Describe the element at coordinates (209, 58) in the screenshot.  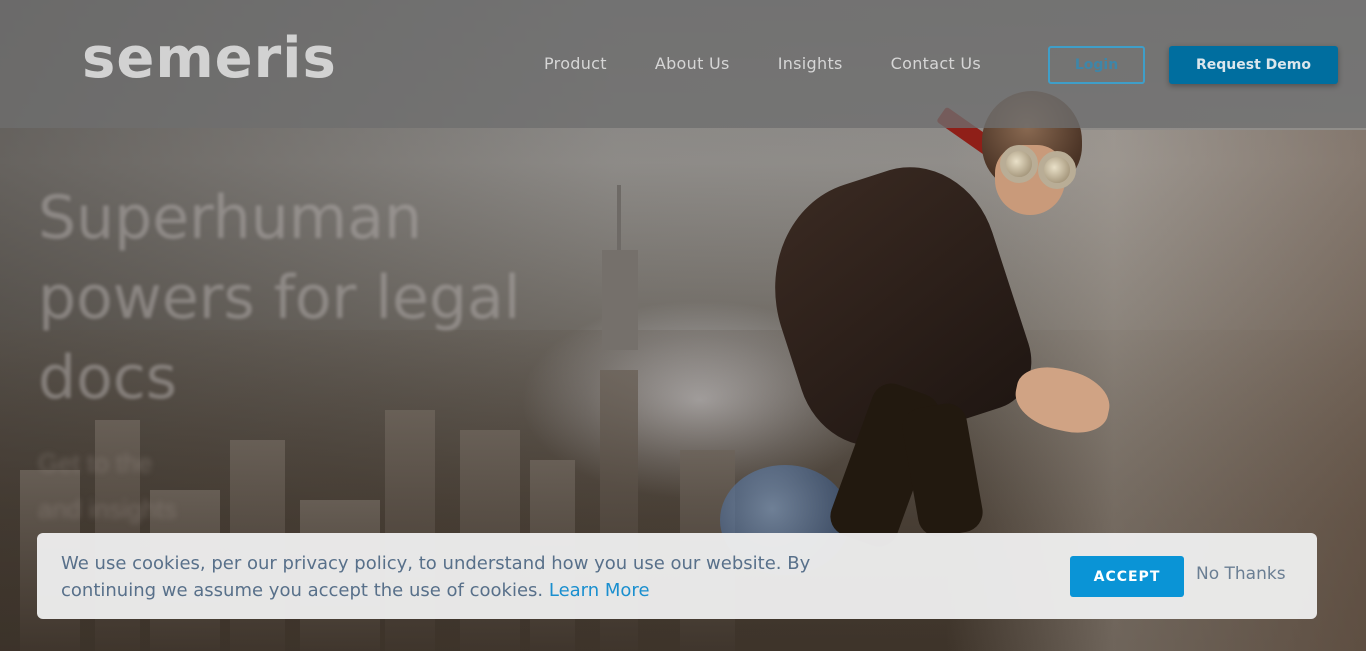
I see `semeris-logo: semeris` at that location.